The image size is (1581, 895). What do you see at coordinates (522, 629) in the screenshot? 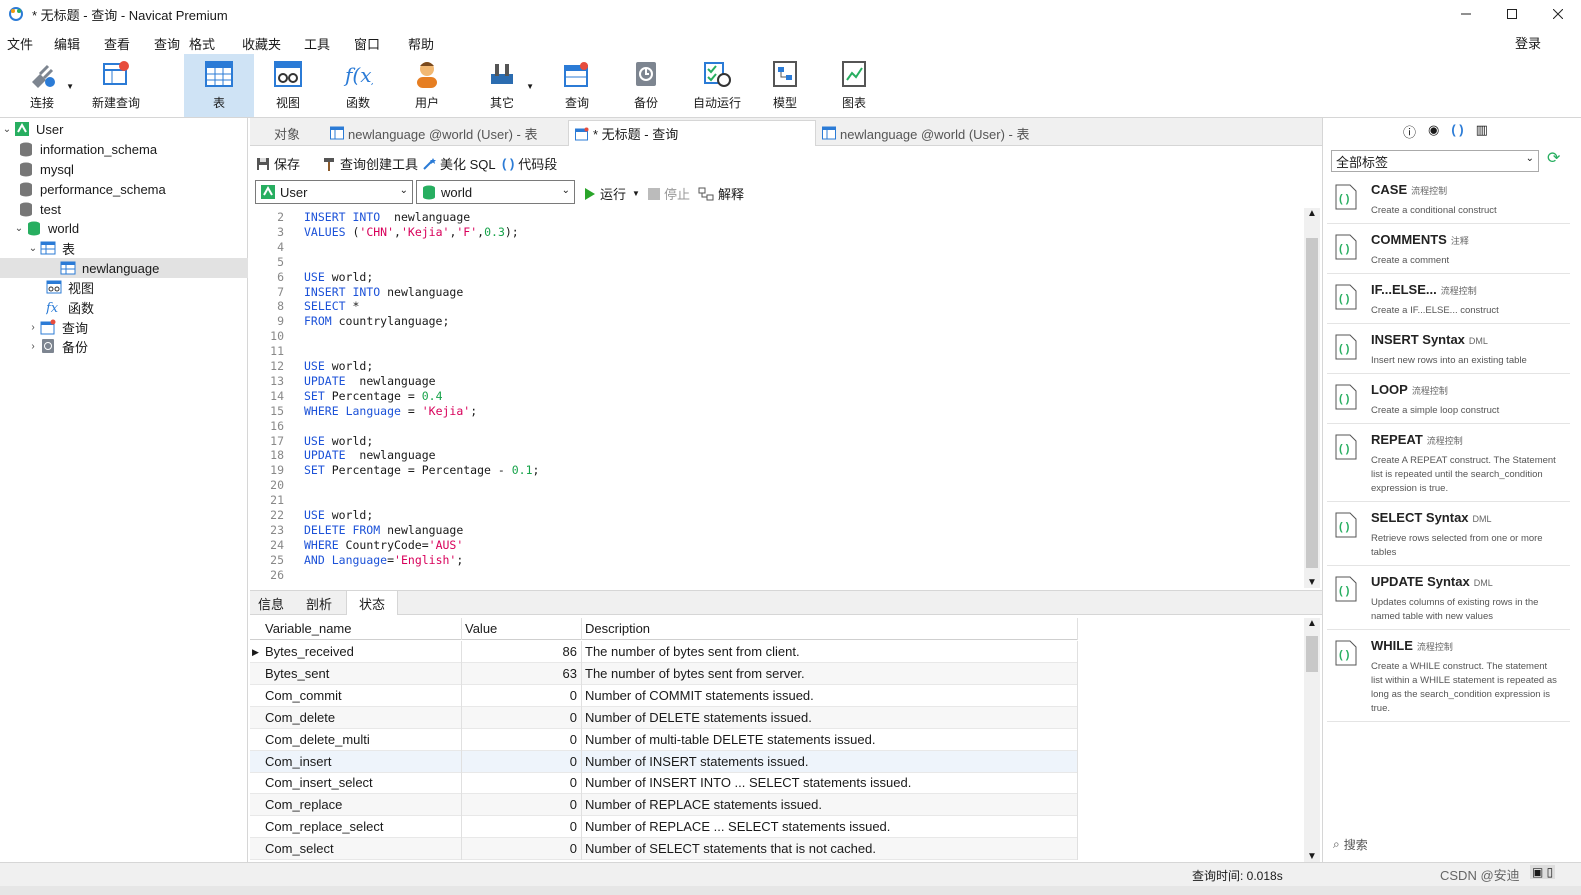
I see `column-header-value: Value` at bounding box center [522, 629].